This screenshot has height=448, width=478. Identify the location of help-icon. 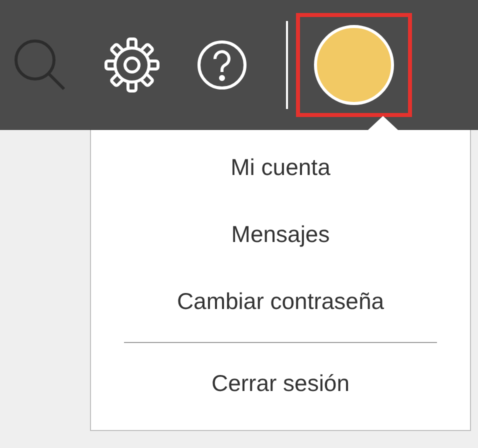
(222, 65).